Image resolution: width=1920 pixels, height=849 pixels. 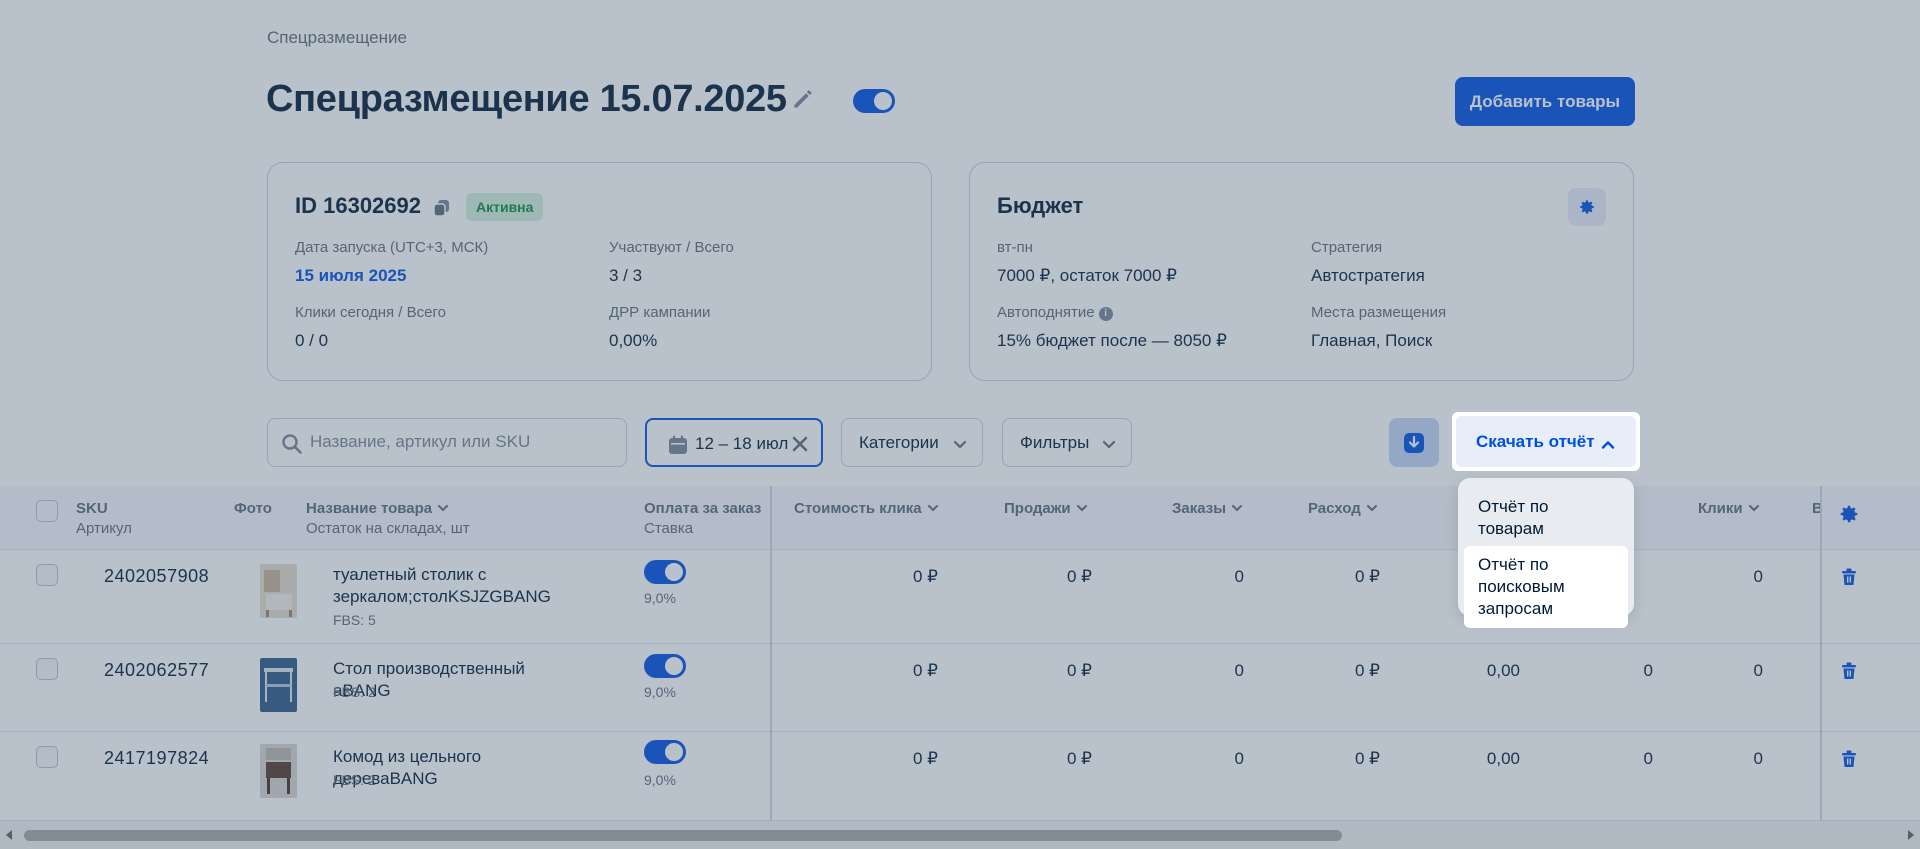 What do you see at coordinates (734, 442) in the screenshot?
I see `date-range-filter: 12 – 18 июл` at bounding box center [734, 442].